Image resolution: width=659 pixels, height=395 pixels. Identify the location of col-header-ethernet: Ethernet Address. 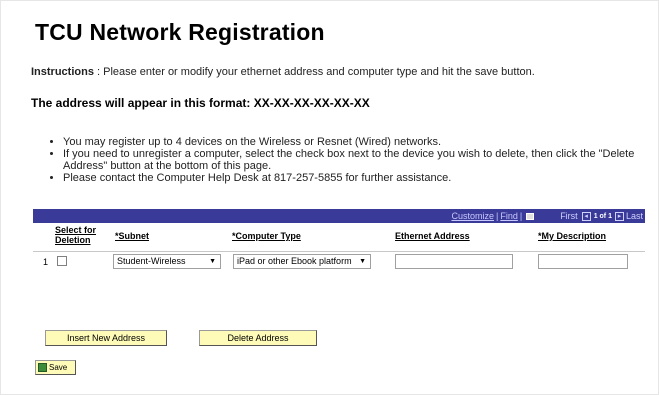
(432, 236).